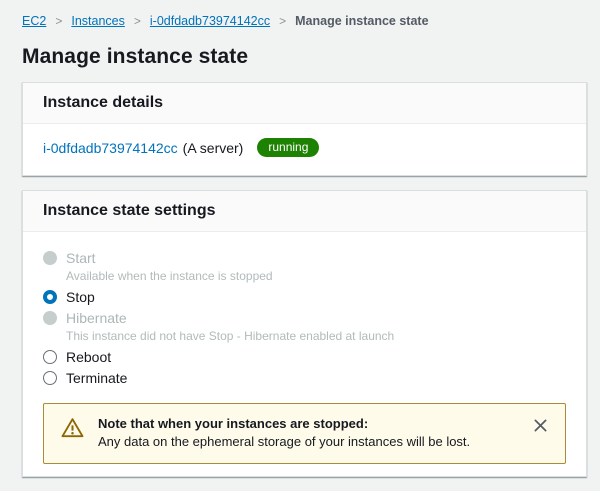 Image resolution: width=600 pixels, height=491 pixels. Describe the element at coordinates (129, 210) in the screenshot. I see `instance-state-settings-heading: Instance state settings` at that location.